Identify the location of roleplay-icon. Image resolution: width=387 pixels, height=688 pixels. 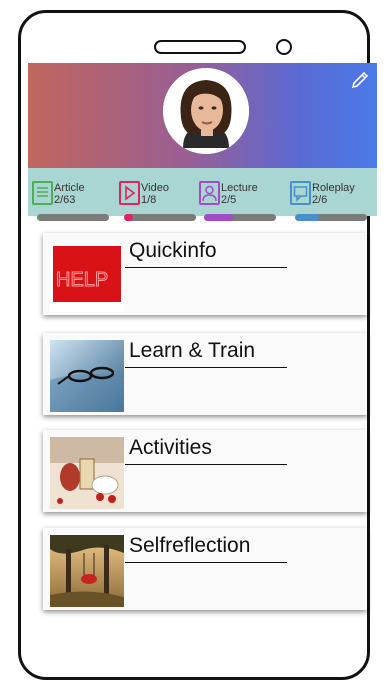
(300, 193).